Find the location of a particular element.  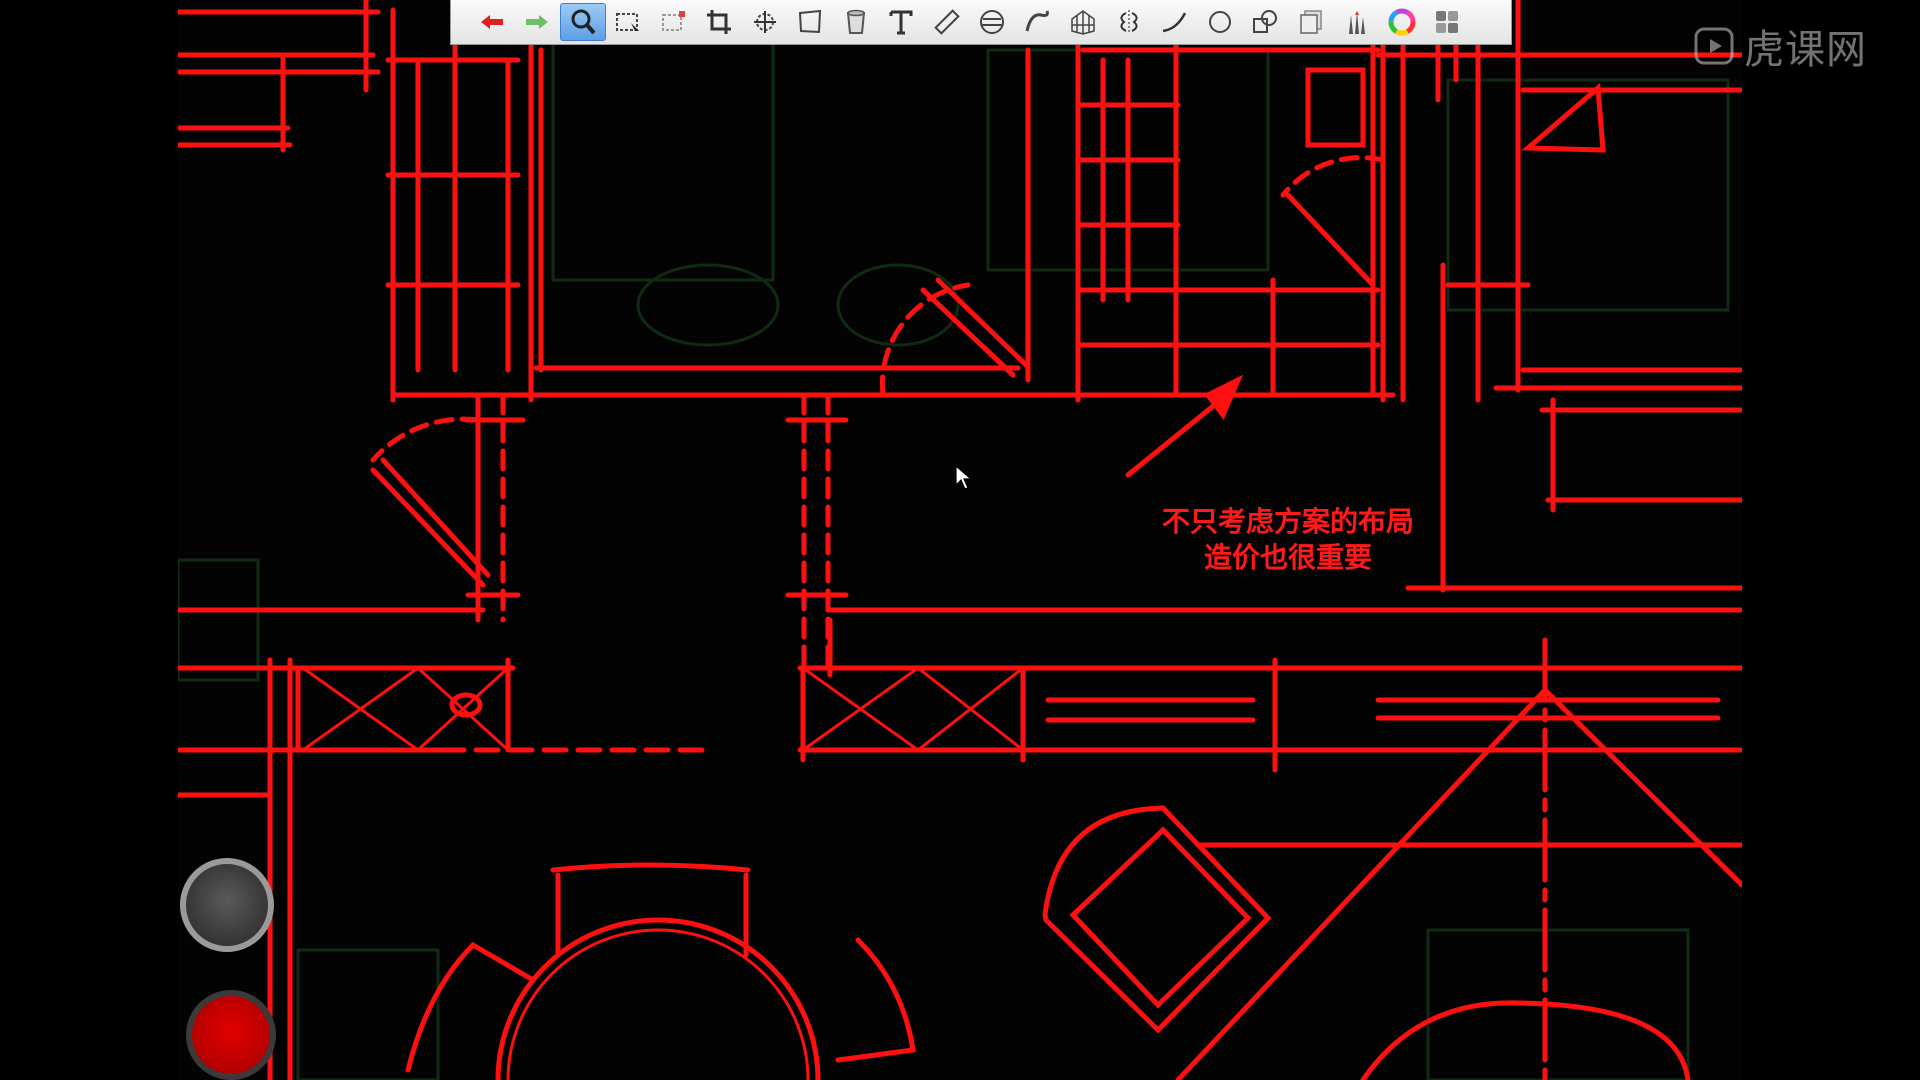

magnify-tool-button is located at coordinates (583, 22).